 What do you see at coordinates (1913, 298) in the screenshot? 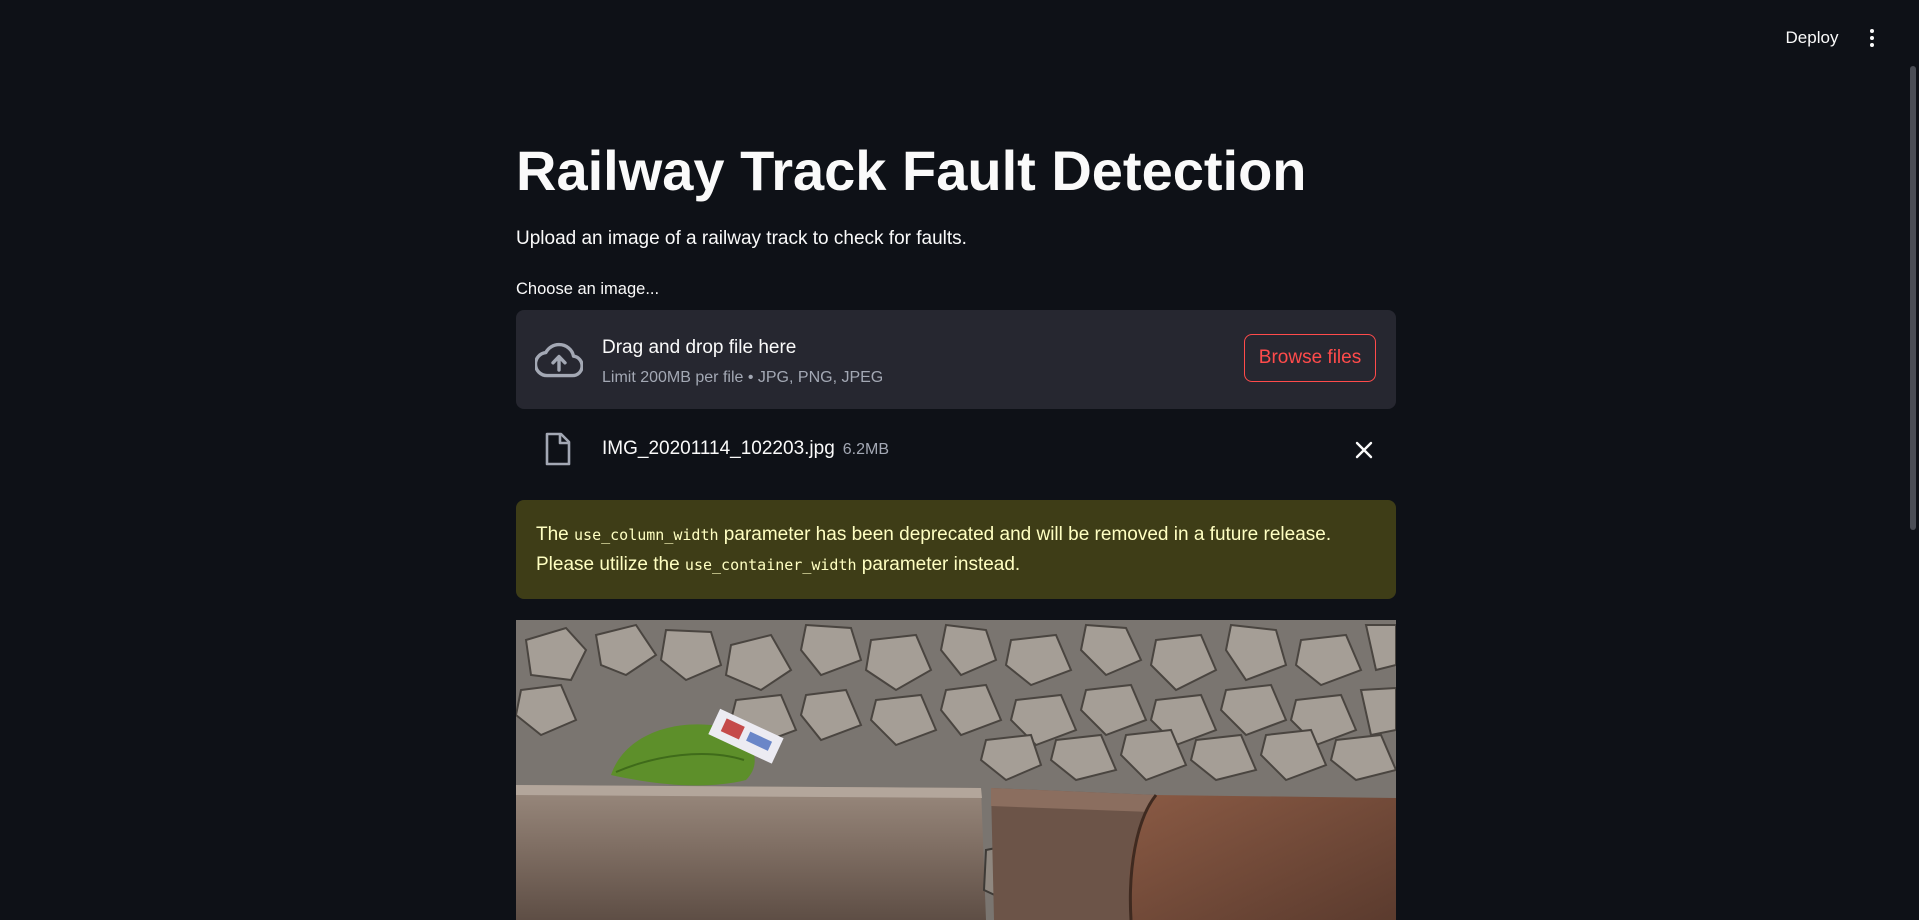
I see `scrollbar` at bounding box center [1913, 298].